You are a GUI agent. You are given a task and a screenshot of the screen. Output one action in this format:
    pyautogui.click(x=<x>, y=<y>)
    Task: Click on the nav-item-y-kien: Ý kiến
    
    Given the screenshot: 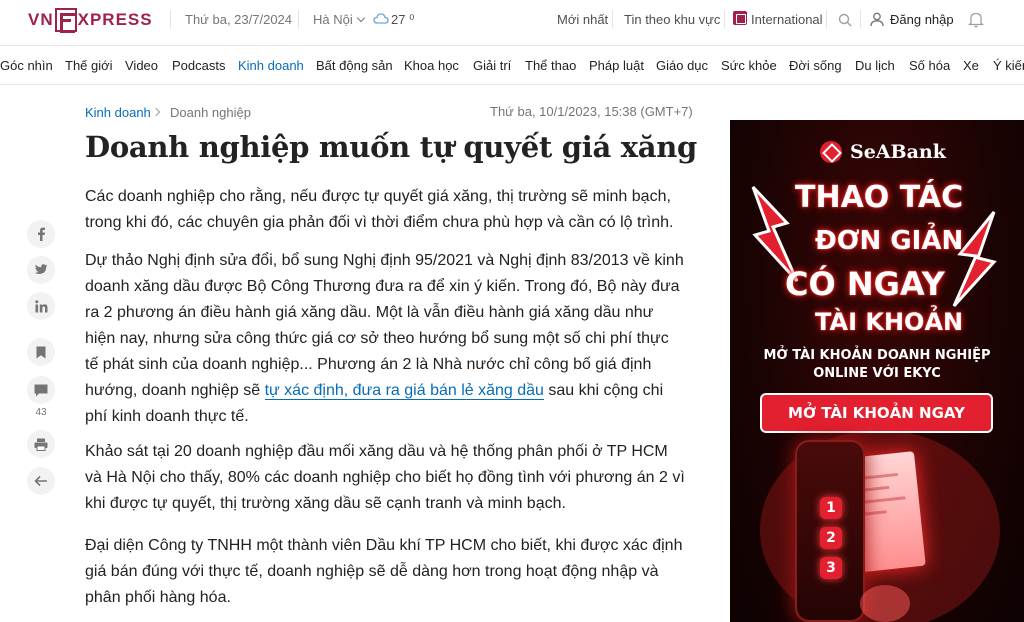 What is the action you would take?
    pyautogui.click(x=1008, y=65)
    